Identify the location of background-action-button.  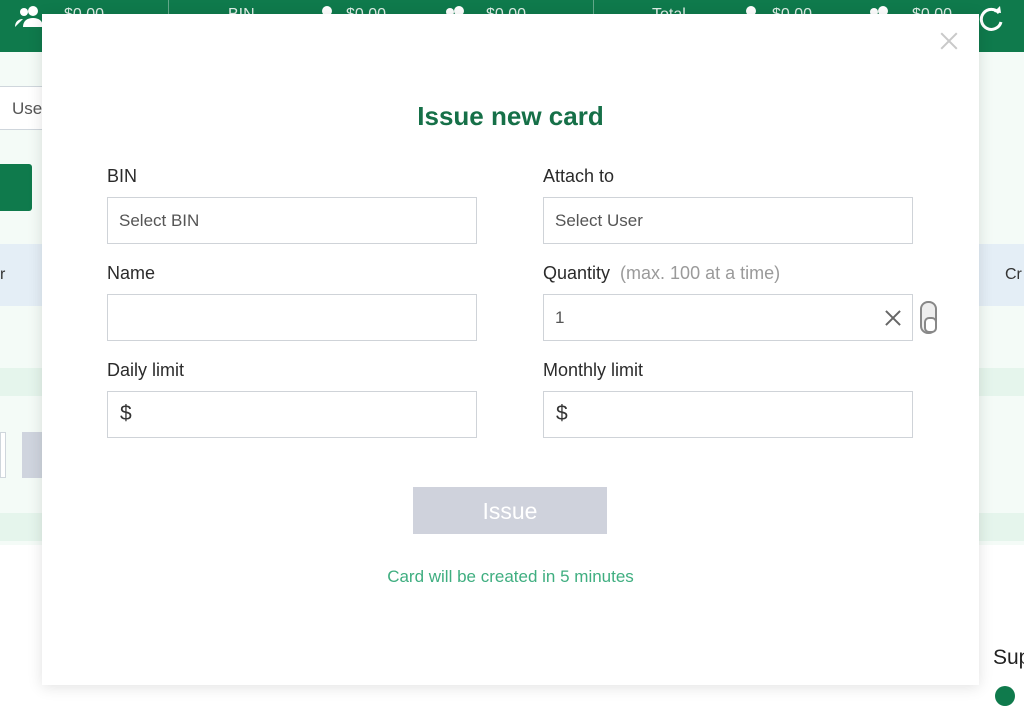
(16, 187).